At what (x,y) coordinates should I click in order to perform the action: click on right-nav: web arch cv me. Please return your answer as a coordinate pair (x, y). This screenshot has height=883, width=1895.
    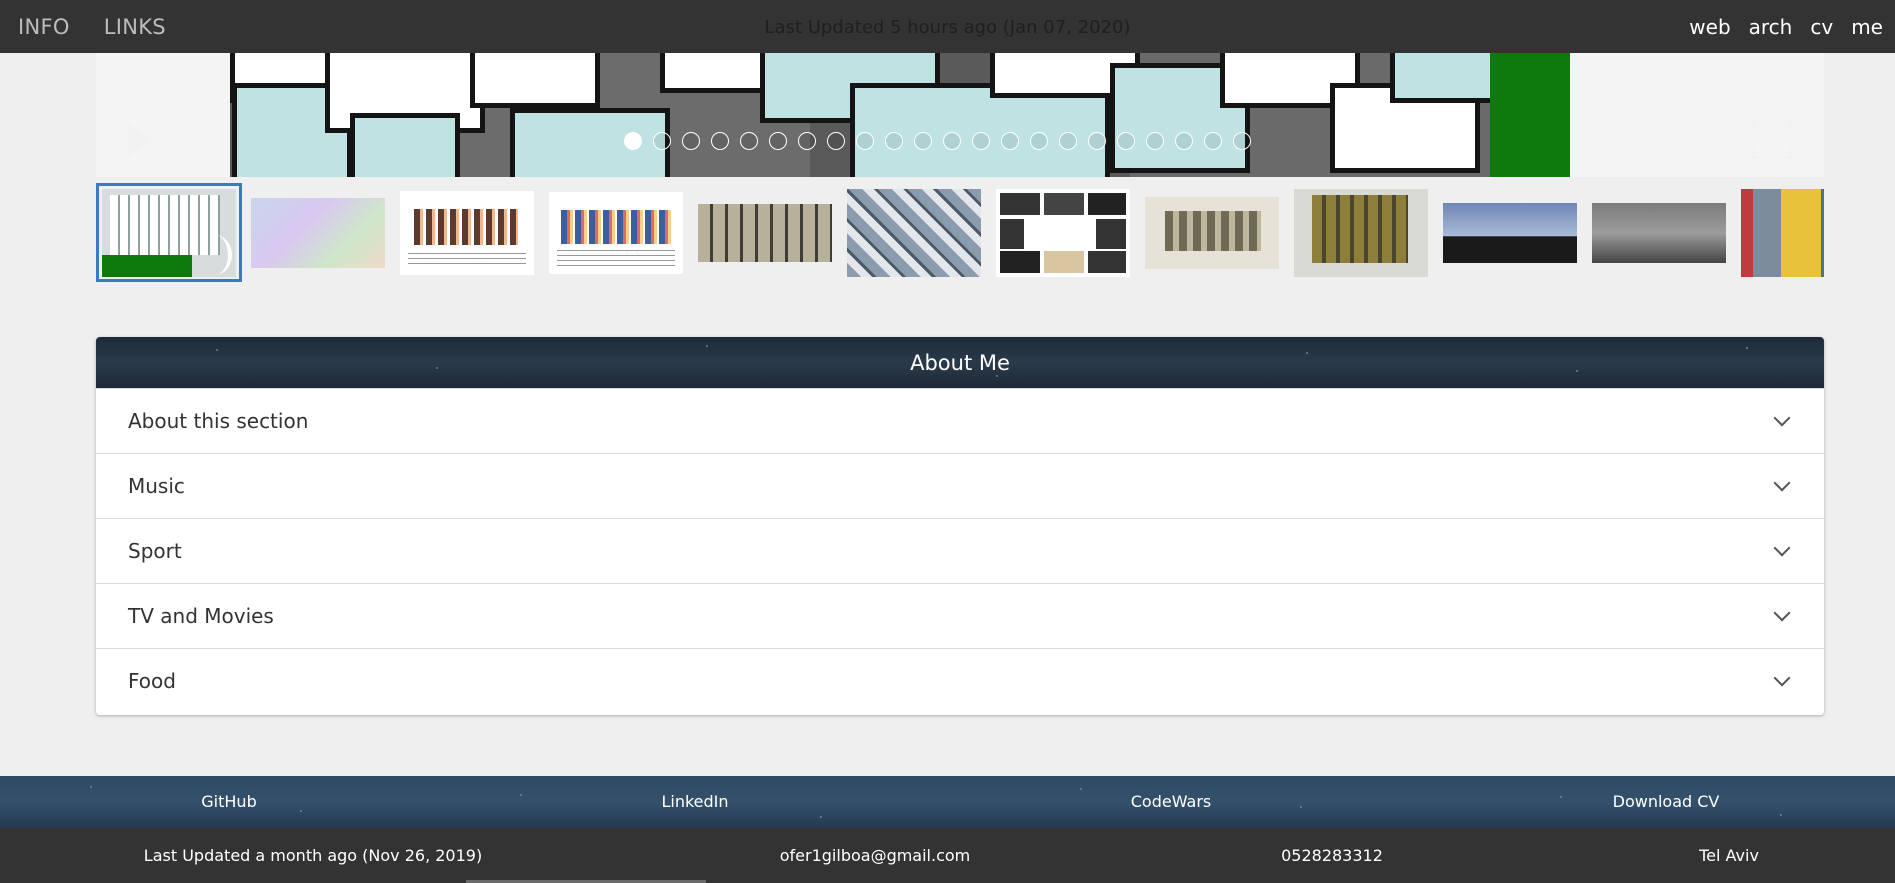
    Looking at the image, I should click on (1786, 26).